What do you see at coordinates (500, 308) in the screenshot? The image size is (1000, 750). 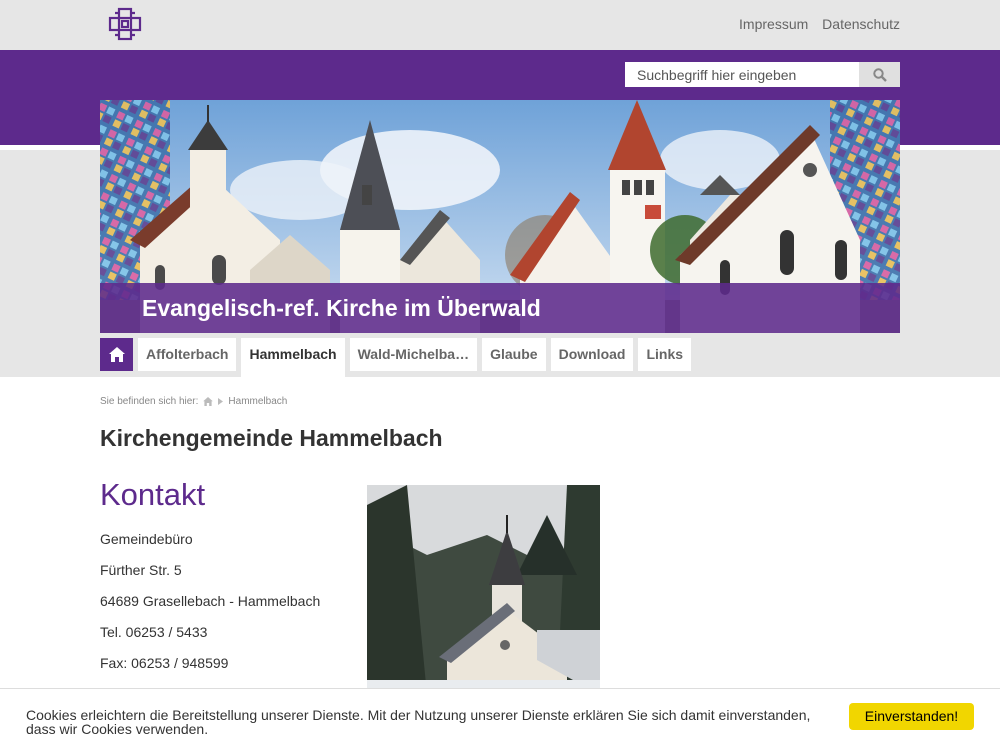 I see `banner-title: Evangelisch-ref. Kirche im Überwald` at bounding box center [500, 308].